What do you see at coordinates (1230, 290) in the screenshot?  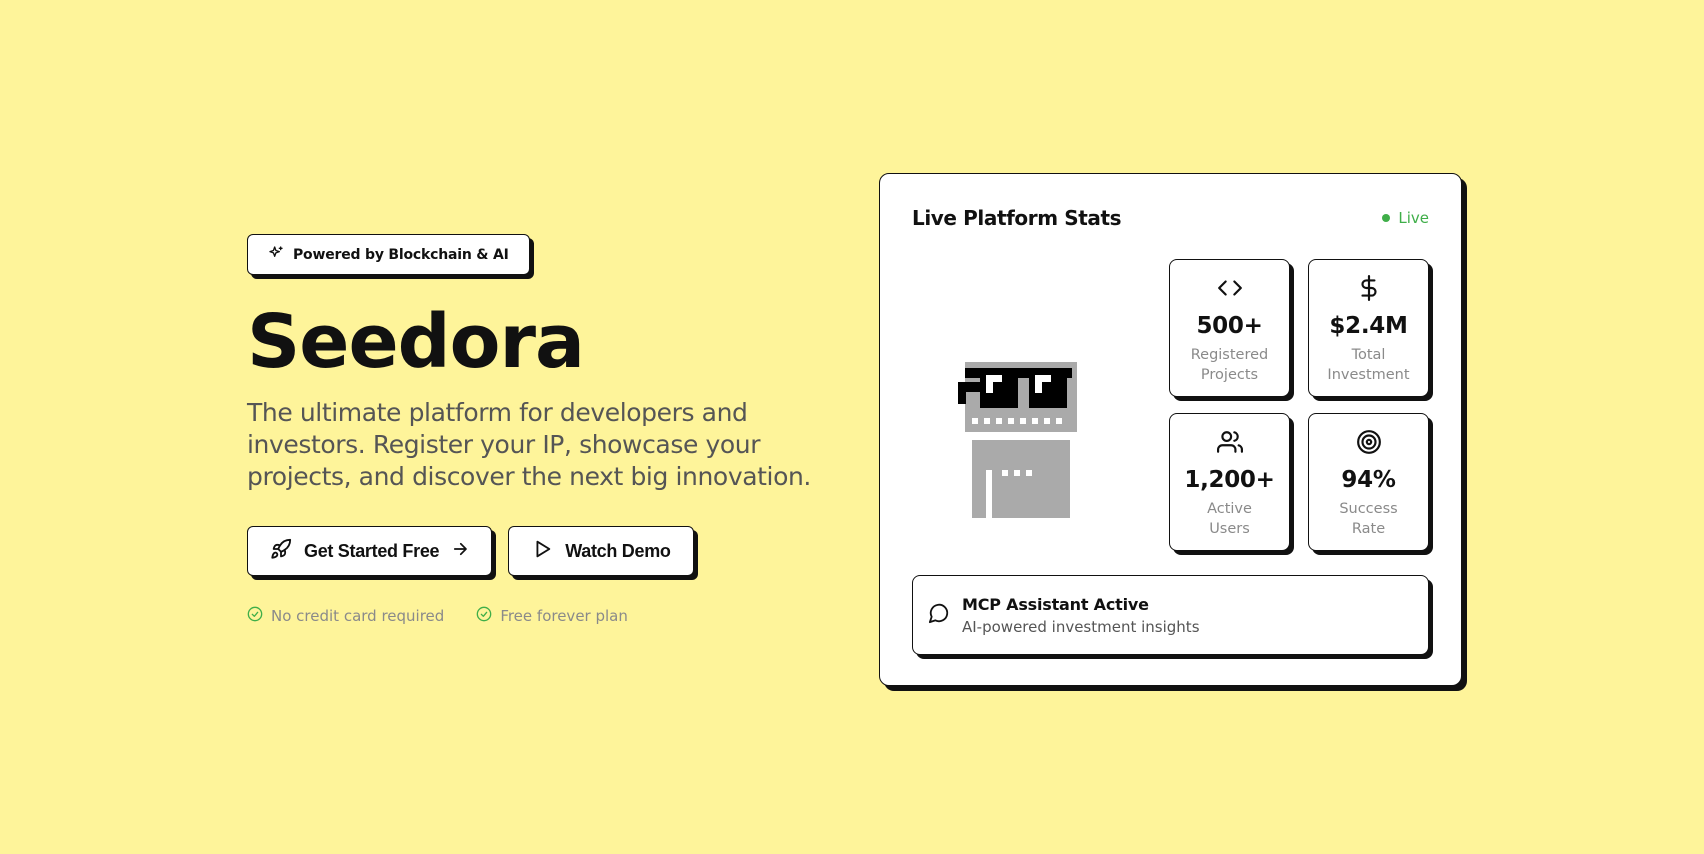 I see `code-icon` at bounding box center [1230, 290].